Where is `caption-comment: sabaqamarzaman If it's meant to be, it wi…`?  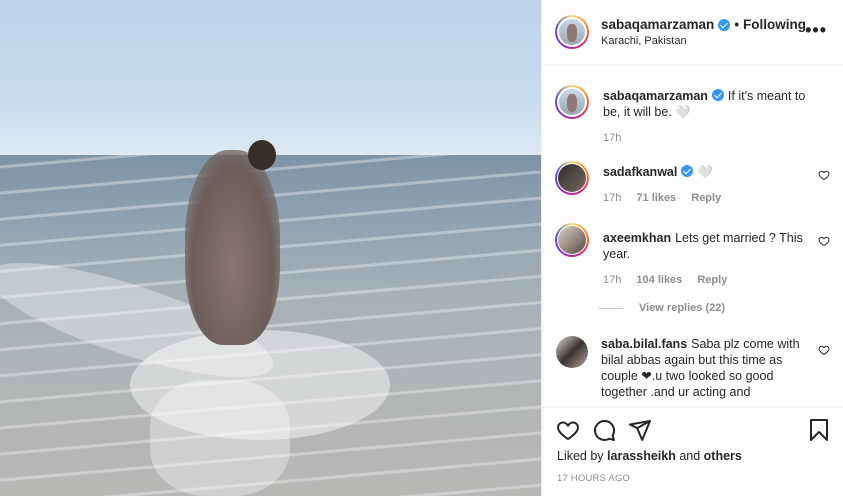
caption-comment: sabaqamarzaman If it's meant to be, it wi… is located at coordinates (695, 115).